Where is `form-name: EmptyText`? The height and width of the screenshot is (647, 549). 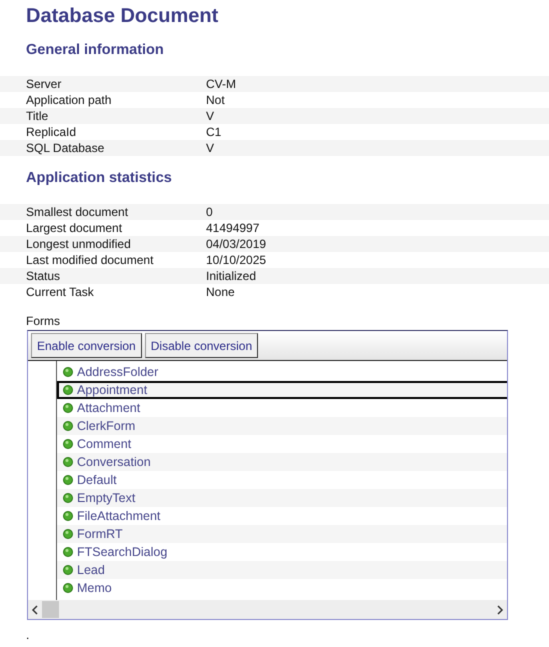 form-name: EmptyText is located at coordinates (106, 498).